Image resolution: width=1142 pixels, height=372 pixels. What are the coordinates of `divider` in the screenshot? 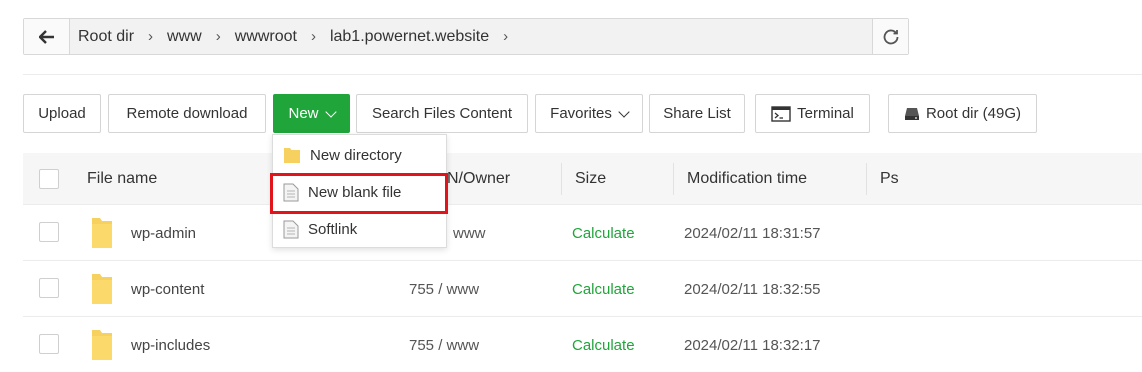 It's located at (582, 74).